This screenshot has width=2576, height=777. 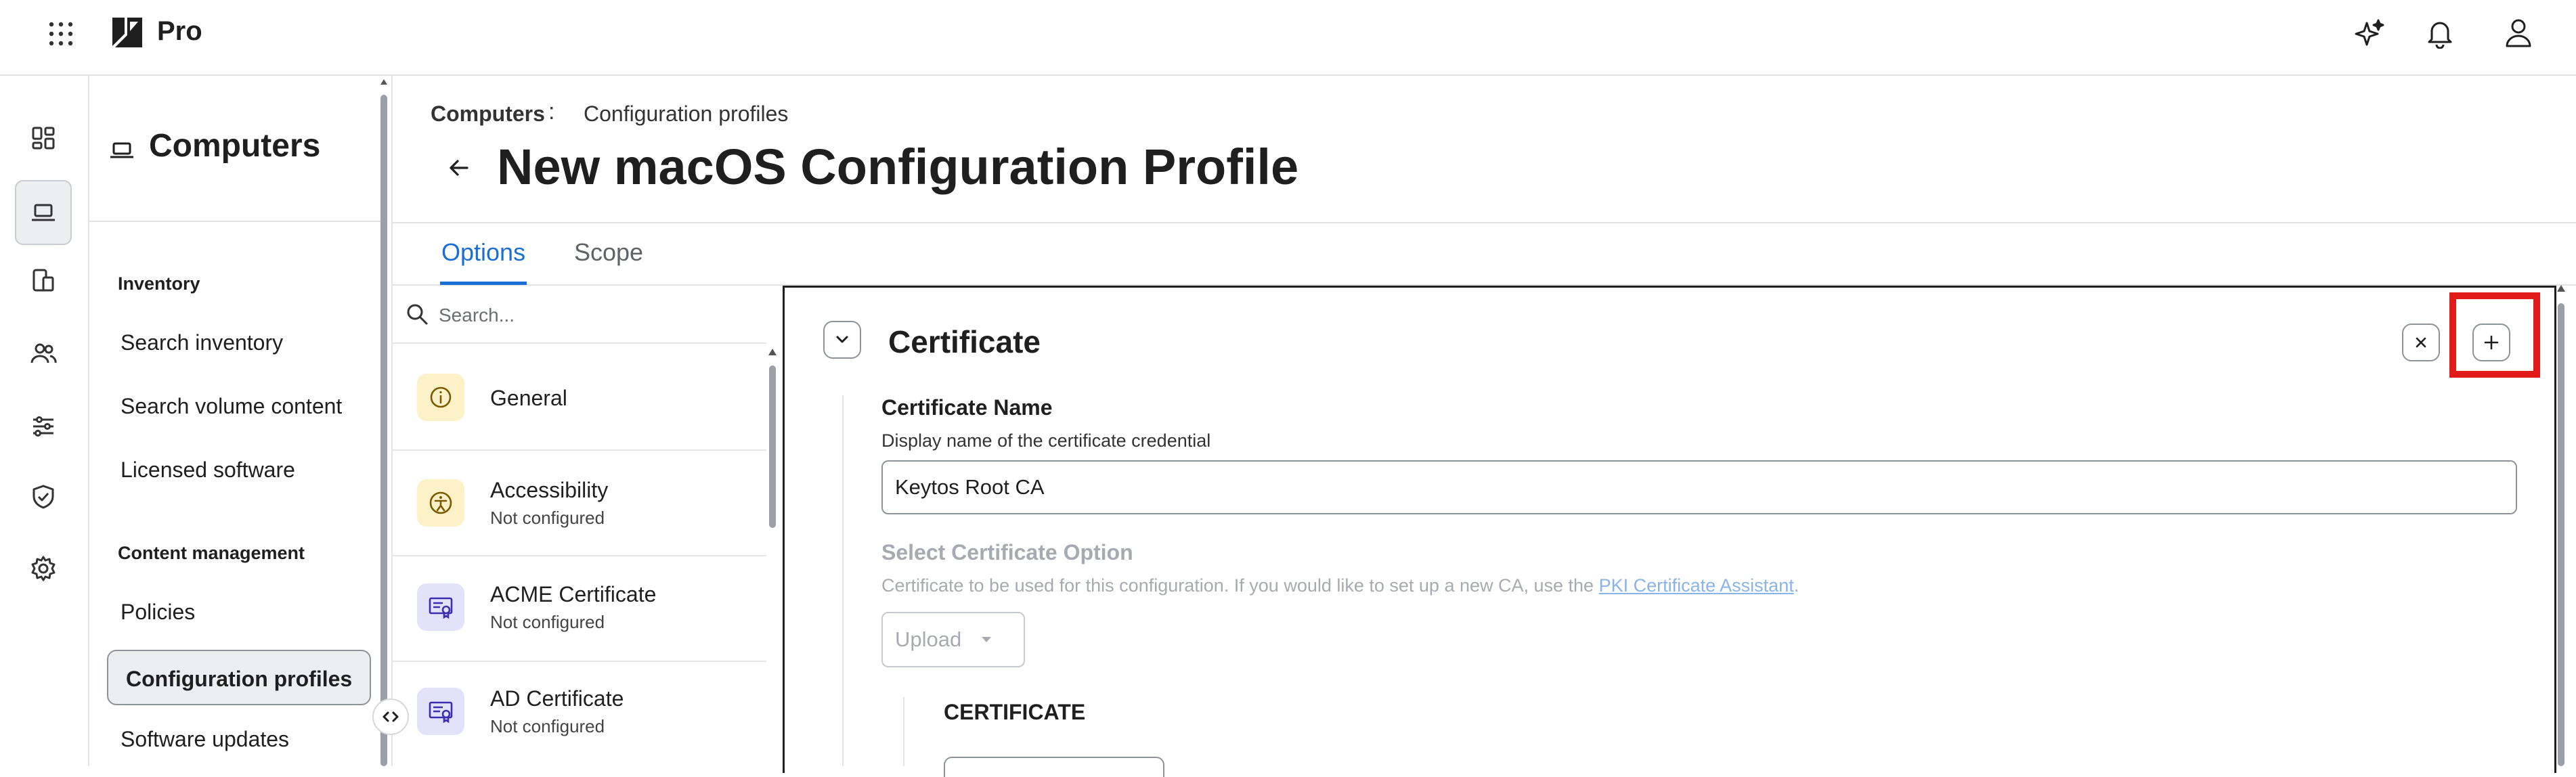 I want to click on payload-search-input, so click(x=601, y=315).